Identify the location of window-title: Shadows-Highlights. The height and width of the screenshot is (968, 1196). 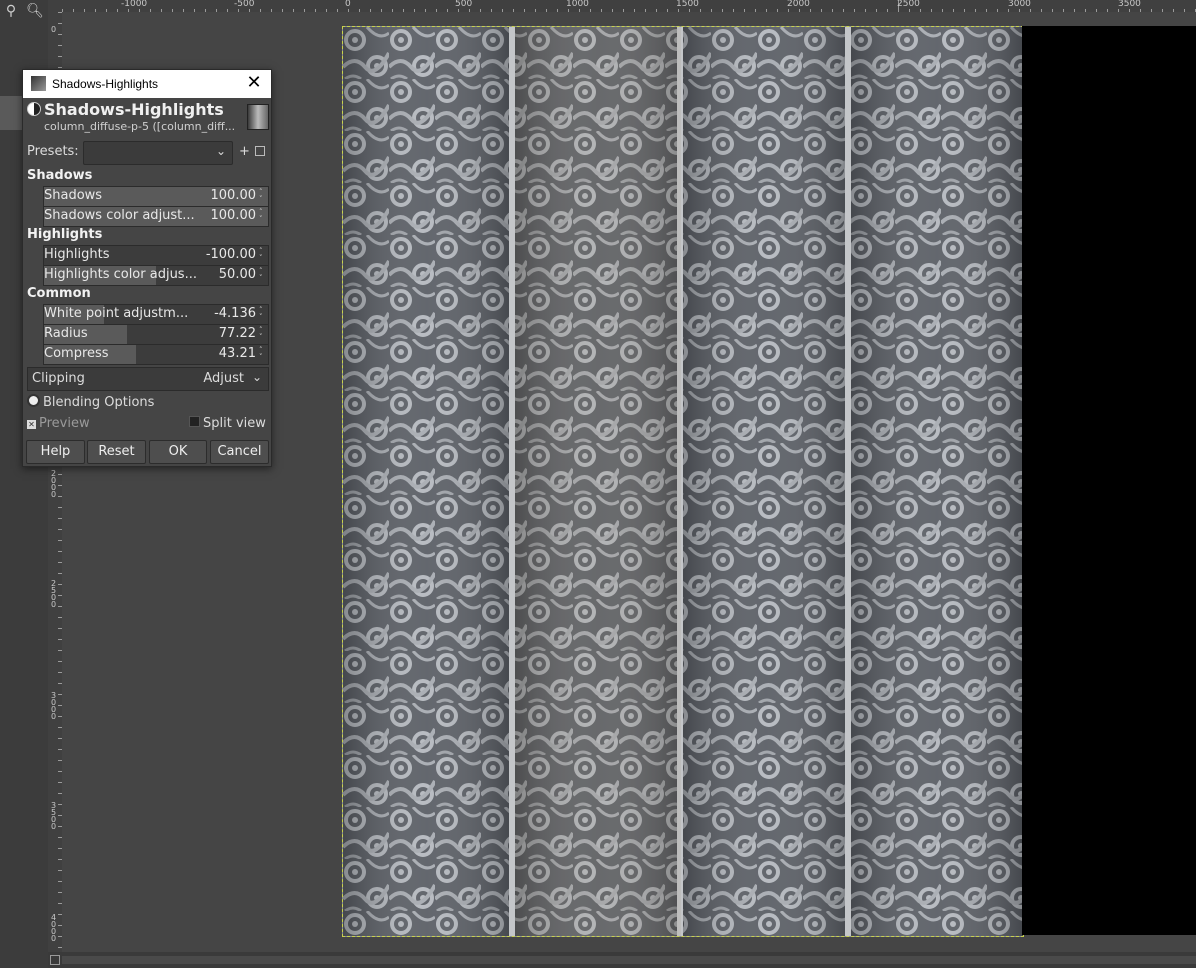
(105, 84).